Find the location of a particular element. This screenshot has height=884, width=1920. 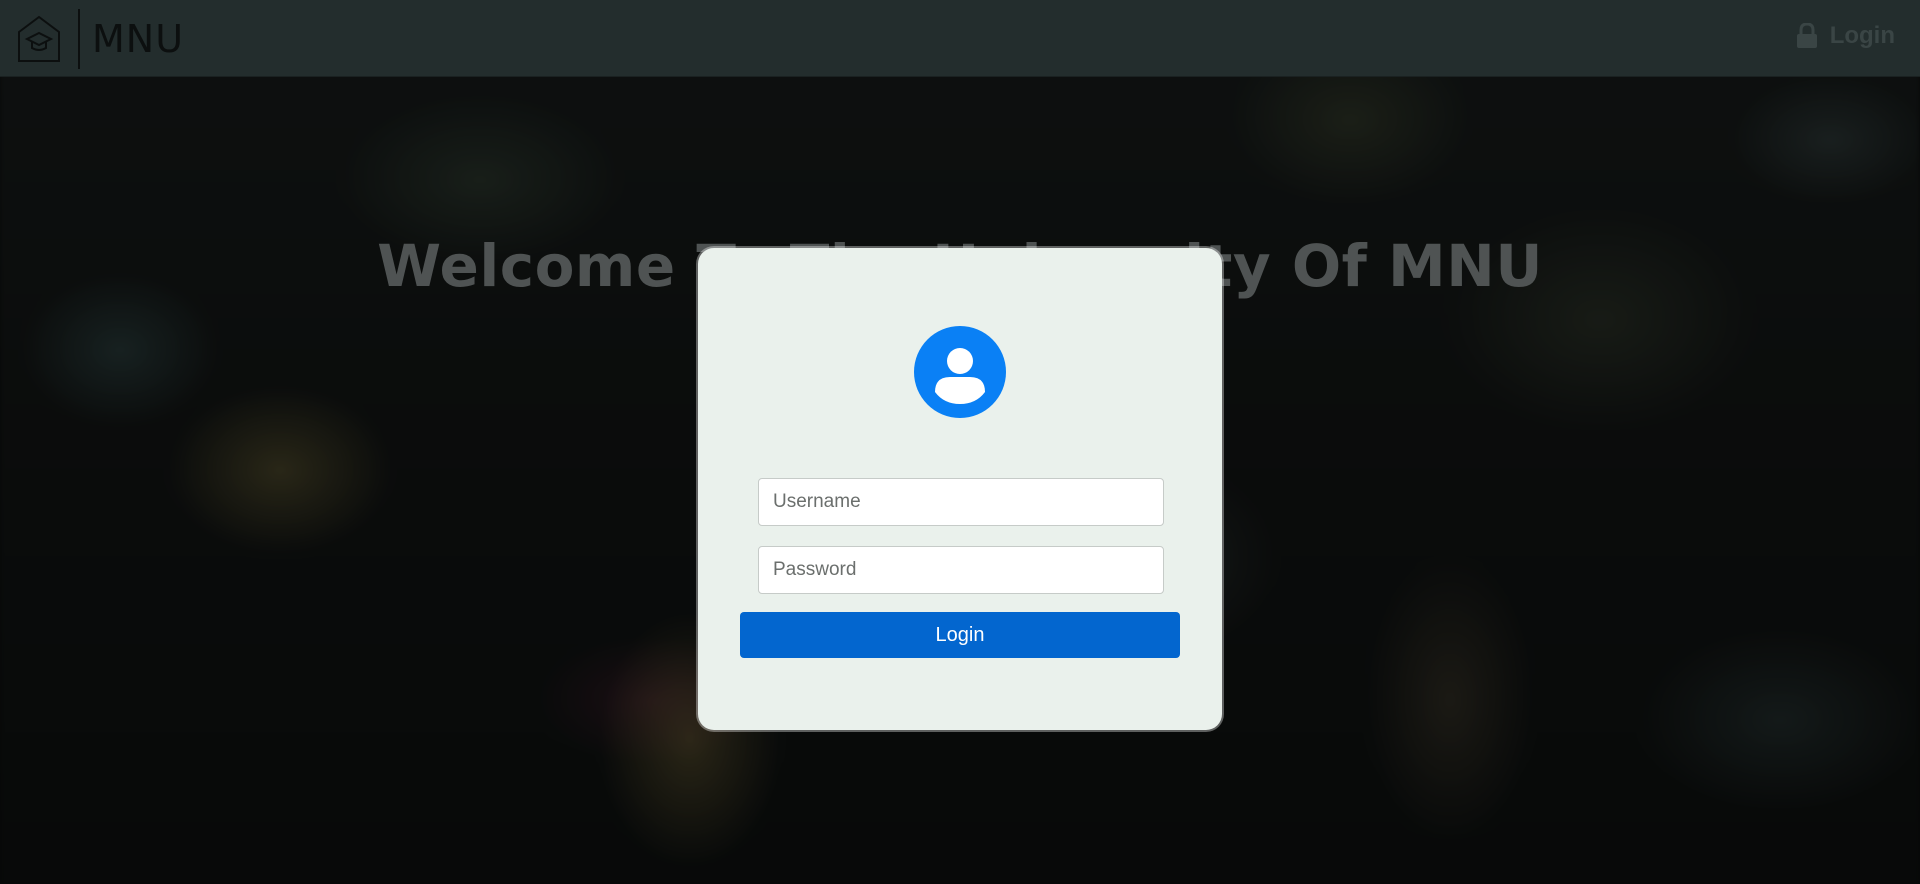

login-card: Login is located at coordinates (960, 489).